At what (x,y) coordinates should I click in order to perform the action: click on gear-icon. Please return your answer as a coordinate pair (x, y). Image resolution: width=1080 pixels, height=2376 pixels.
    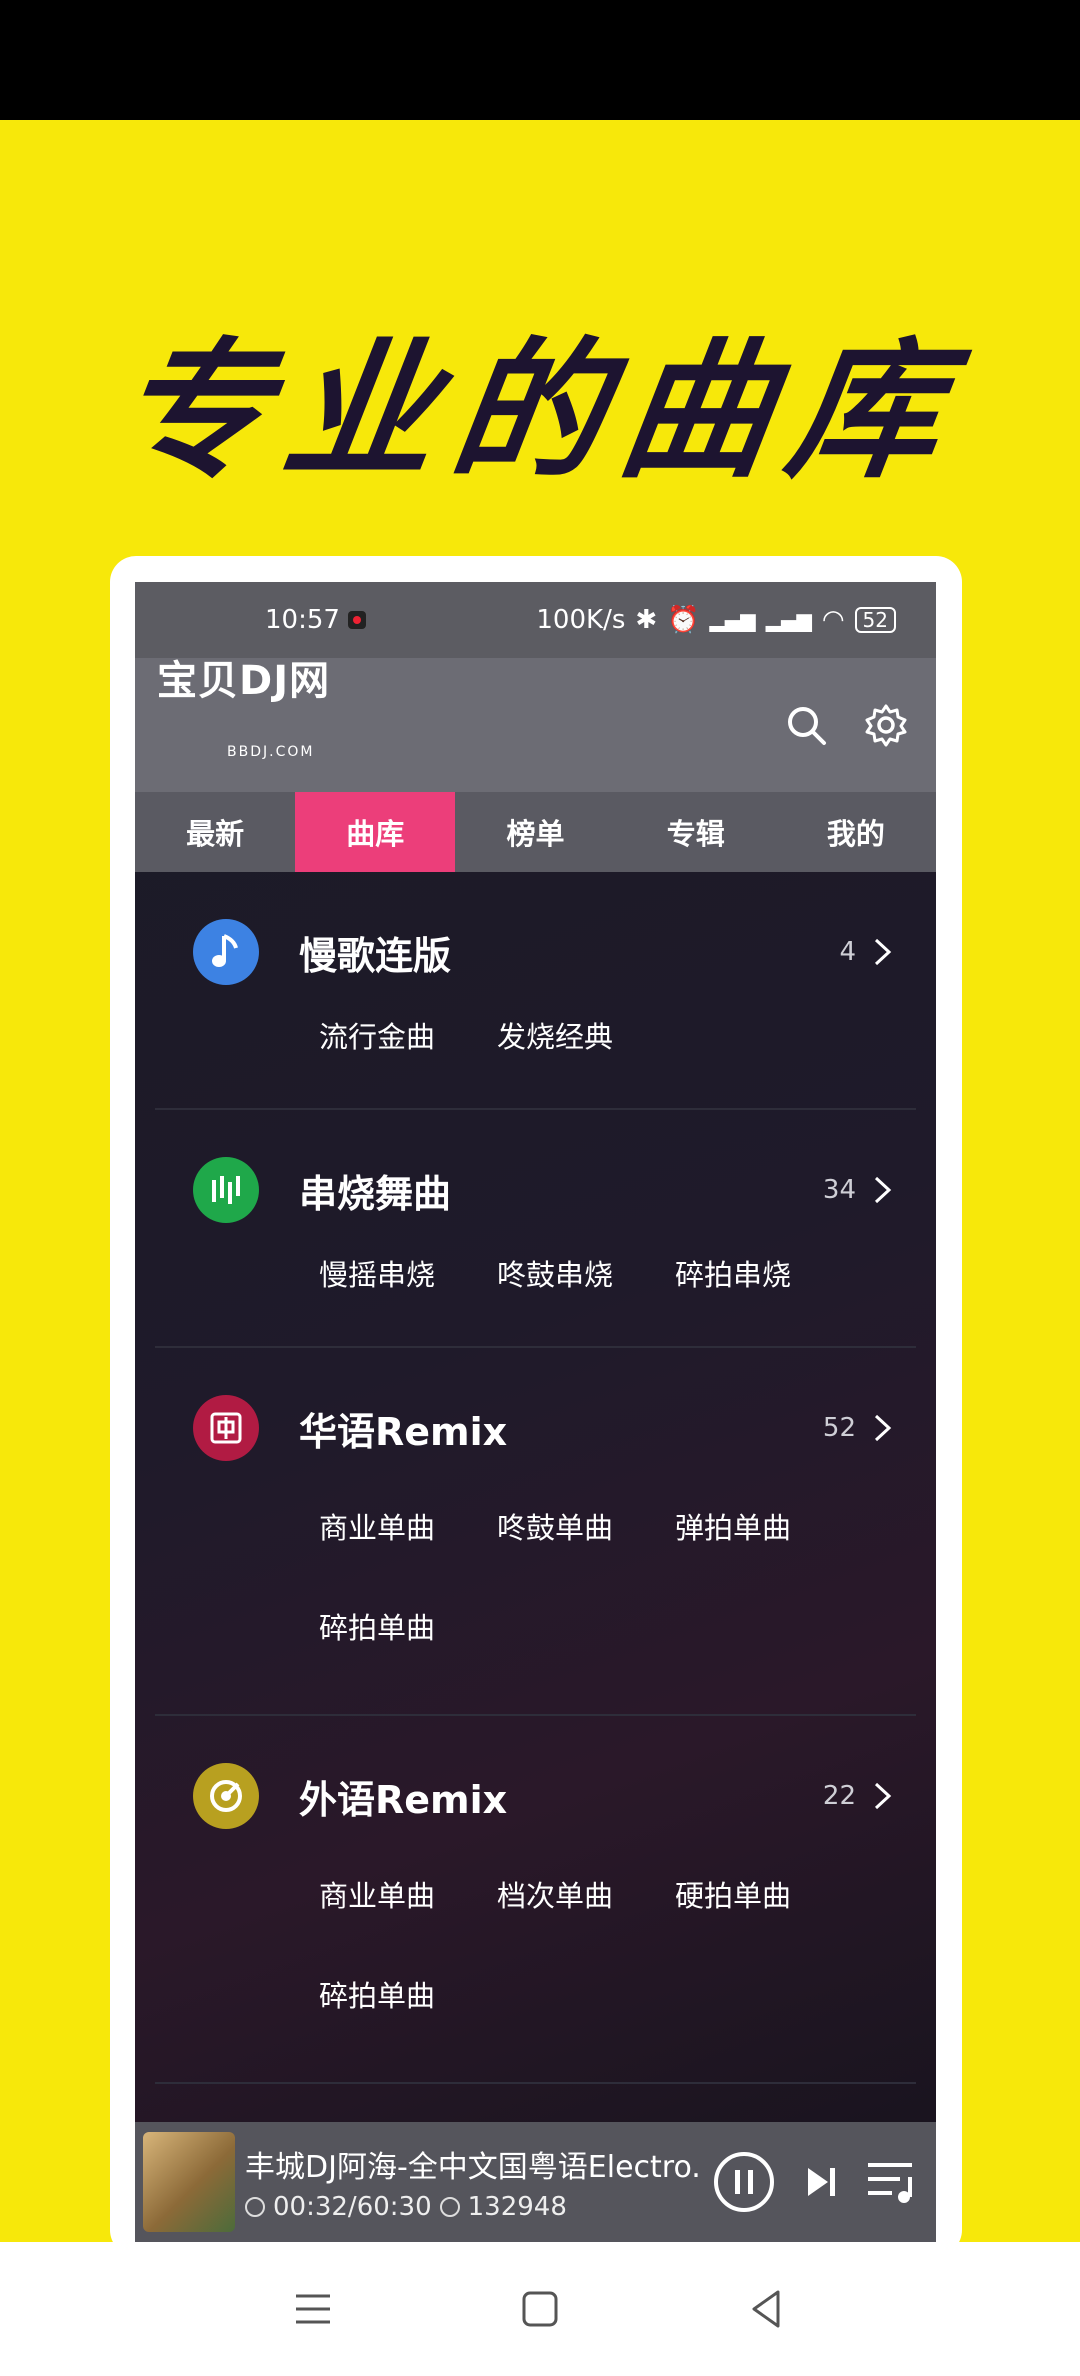
    Looking at the image, I should click on (886, 725).